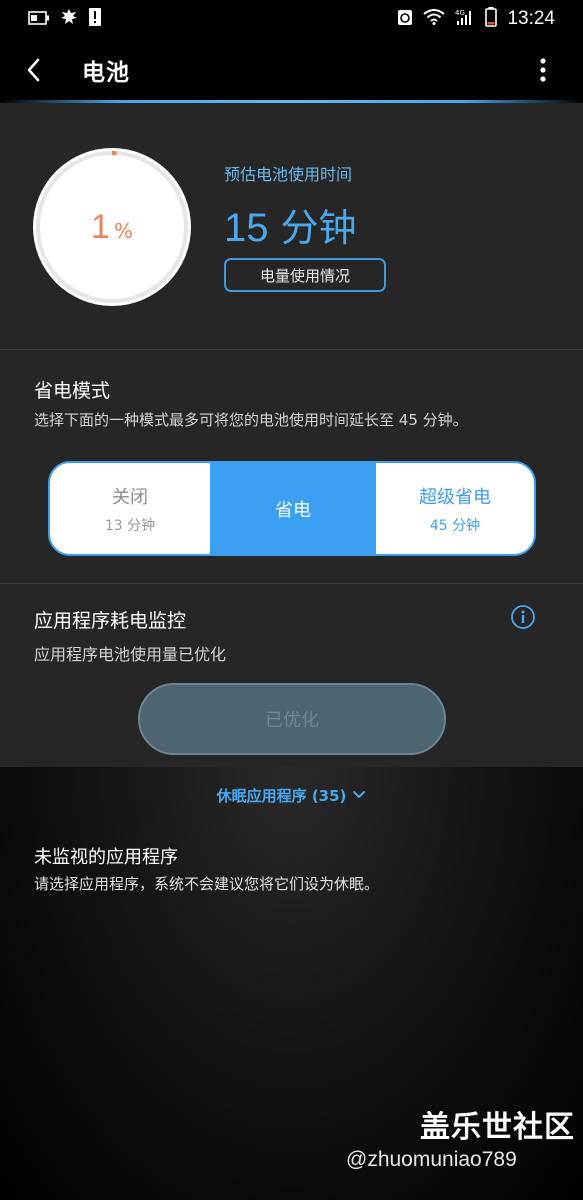 This screenshot has height=1200, width=583. I want to click on mode-option-power-saving: 省电, so click(293, 508).